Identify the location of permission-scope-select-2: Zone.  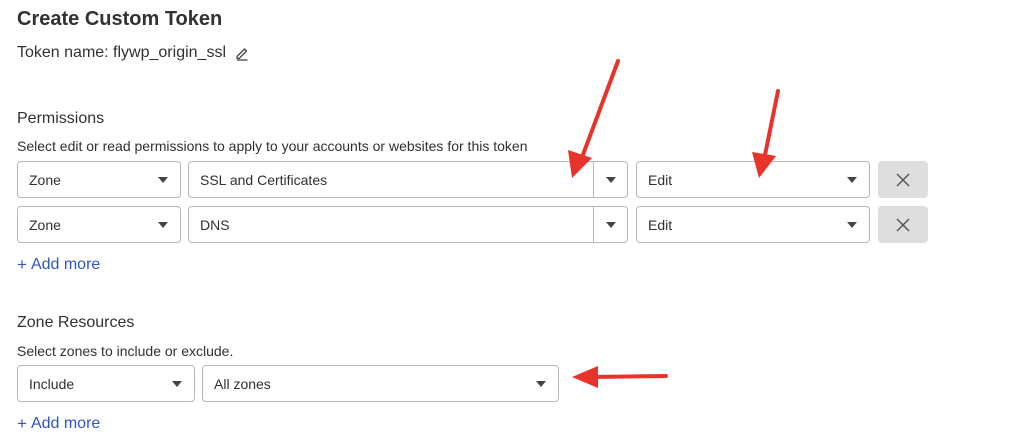
(99, 224).